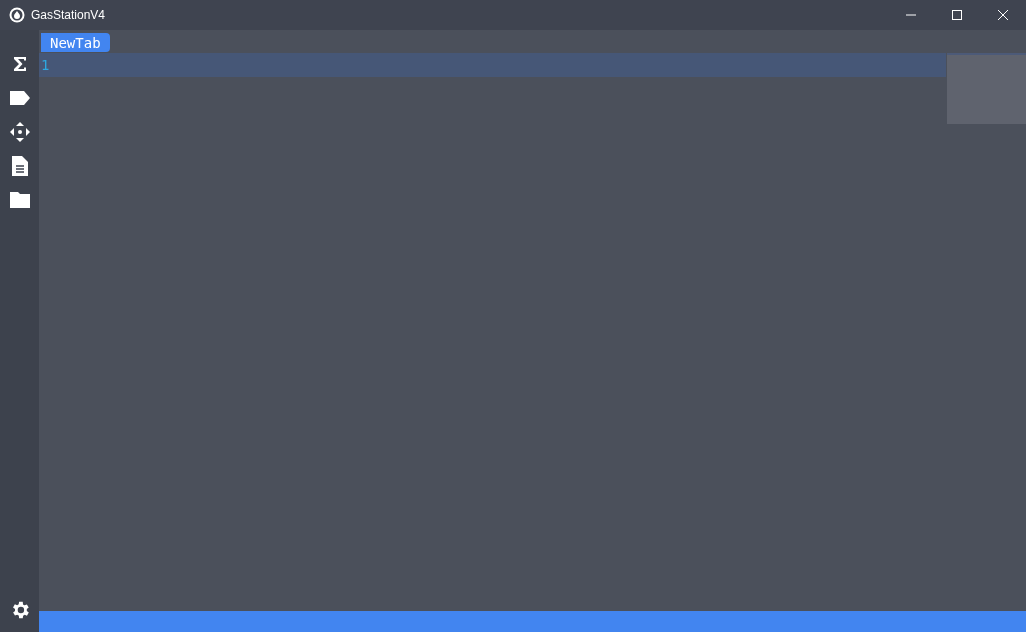 This screenshot has height=632, width=1026. I want to click on folder-icon, so click(19, 200).